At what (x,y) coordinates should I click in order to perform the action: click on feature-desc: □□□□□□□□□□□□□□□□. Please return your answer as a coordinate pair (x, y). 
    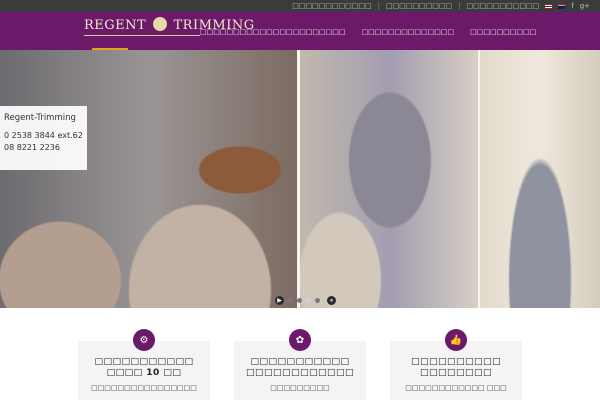
    Looking at the image, I should click on (144, 388).